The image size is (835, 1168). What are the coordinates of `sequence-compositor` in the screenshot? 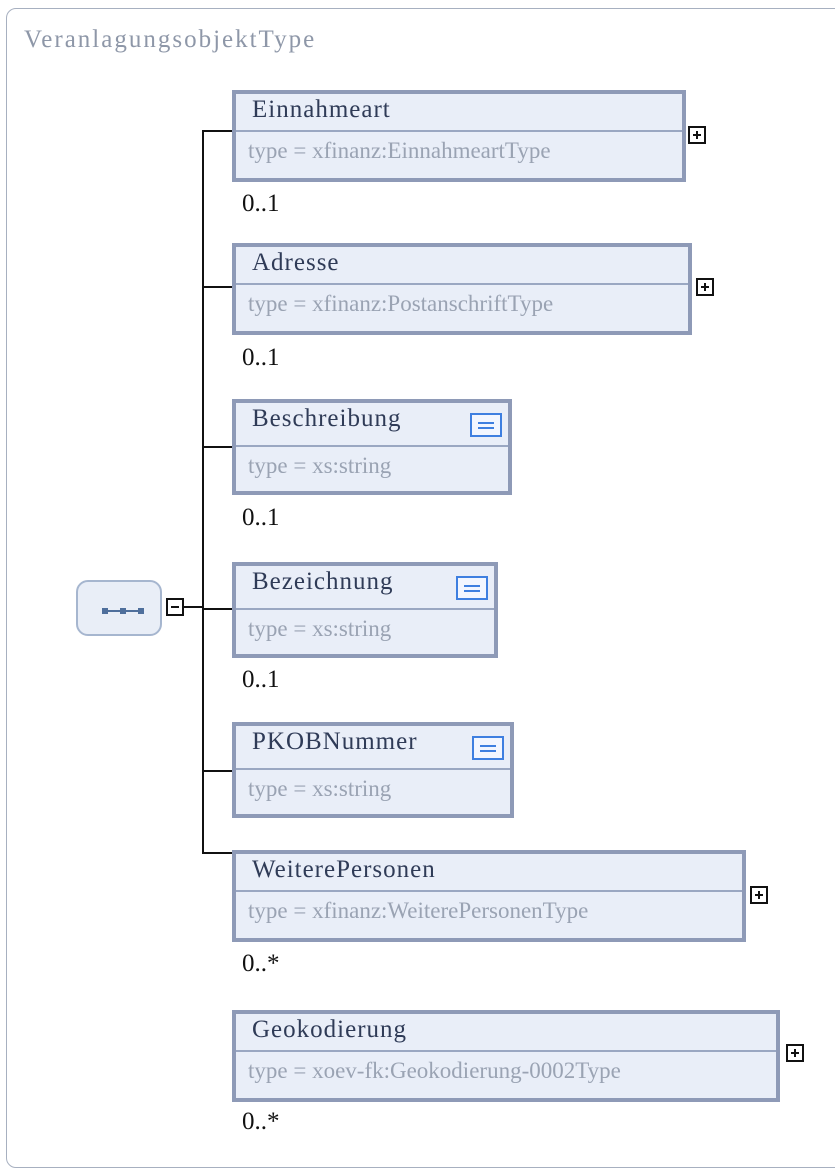 It's located at (119, 608).